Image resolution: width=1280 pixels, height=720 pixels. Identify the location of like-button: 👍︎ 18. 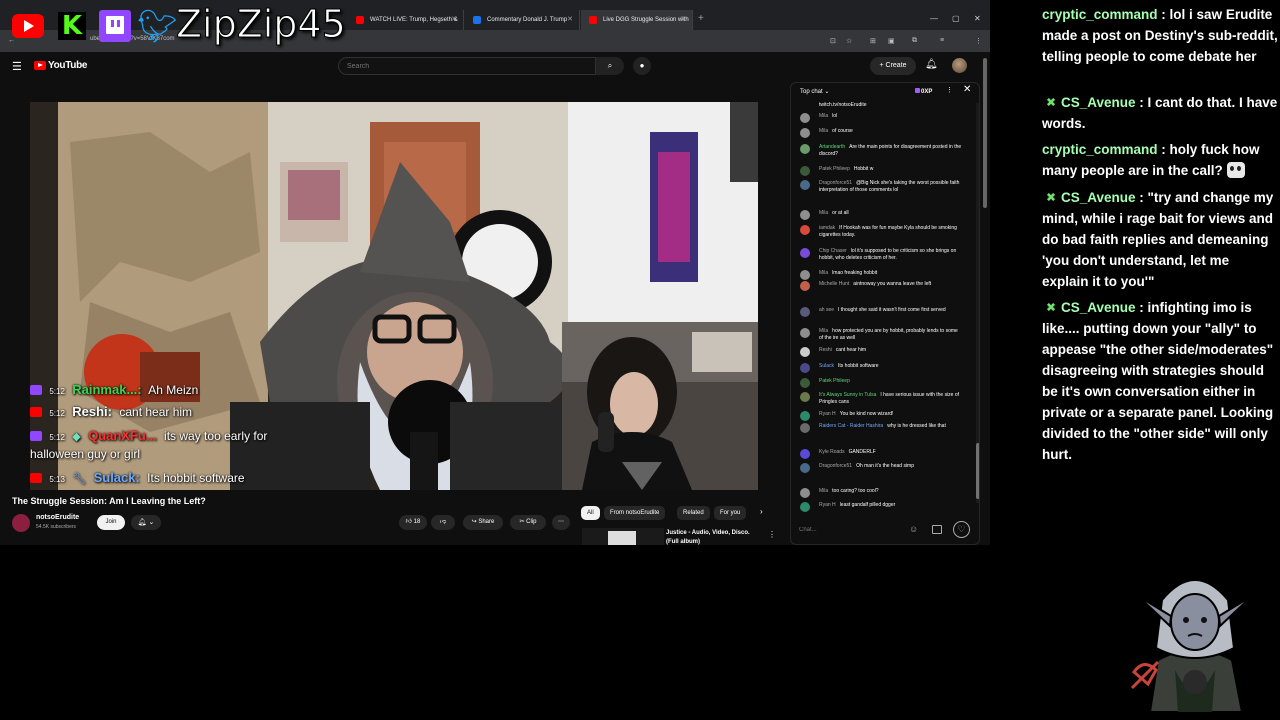
(413, 522).